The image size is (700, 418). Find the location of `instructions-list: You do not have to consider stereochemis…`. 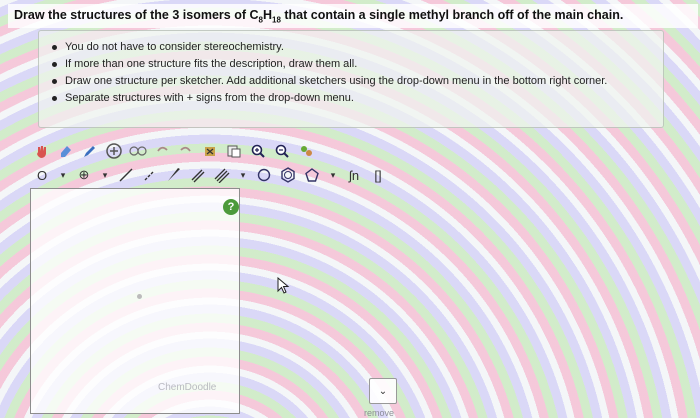

instructions-list: You do not have to consider stereochemis… is located at coordinates (352, 72).